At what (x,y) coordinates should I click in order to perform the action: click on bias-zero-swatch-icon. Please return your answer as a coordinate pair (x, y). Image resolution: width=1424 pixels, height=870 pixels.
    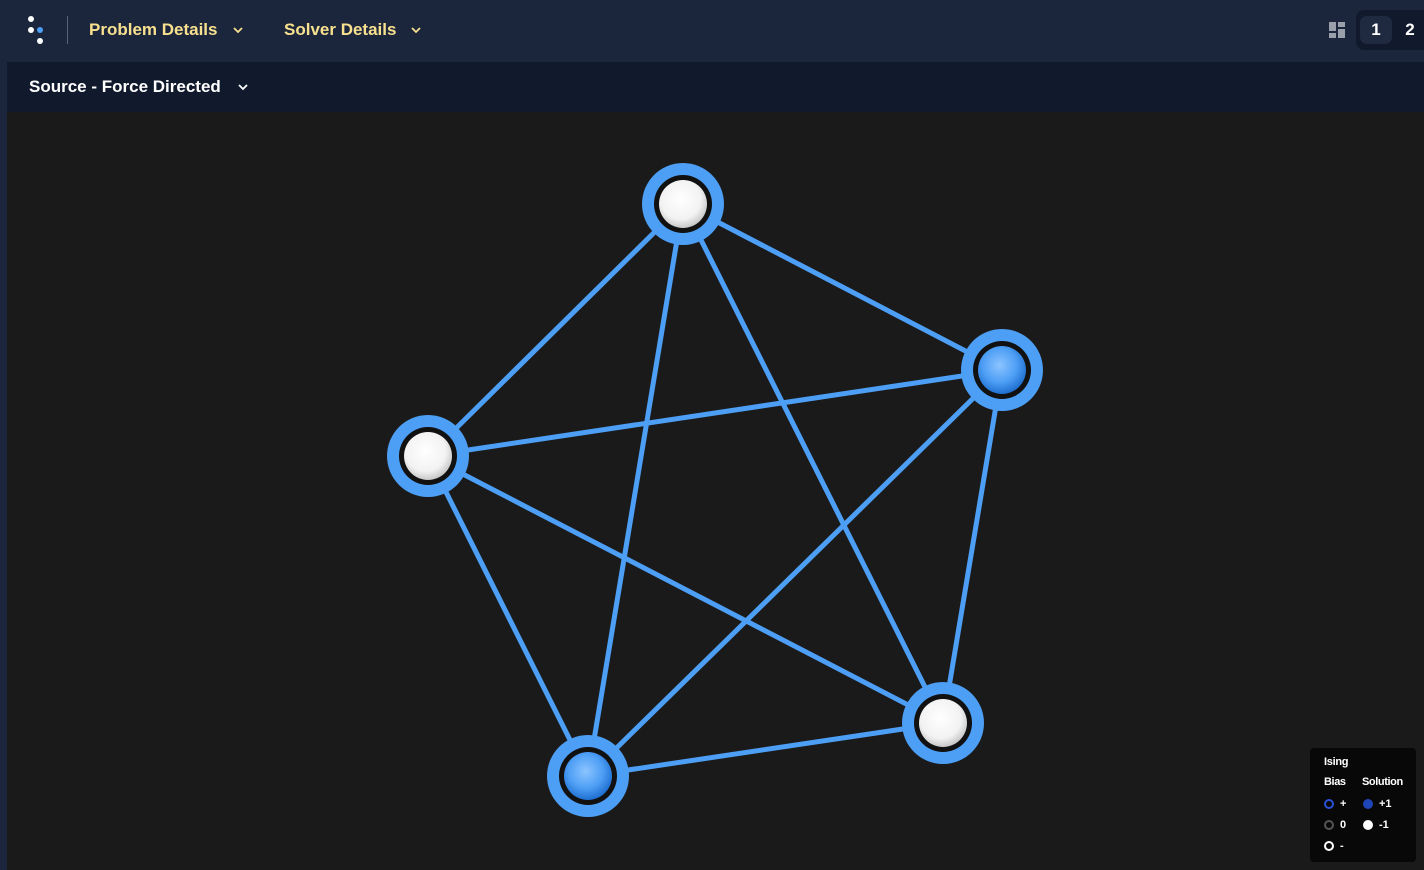
    Looking at the image, I should click on (1329, 825).